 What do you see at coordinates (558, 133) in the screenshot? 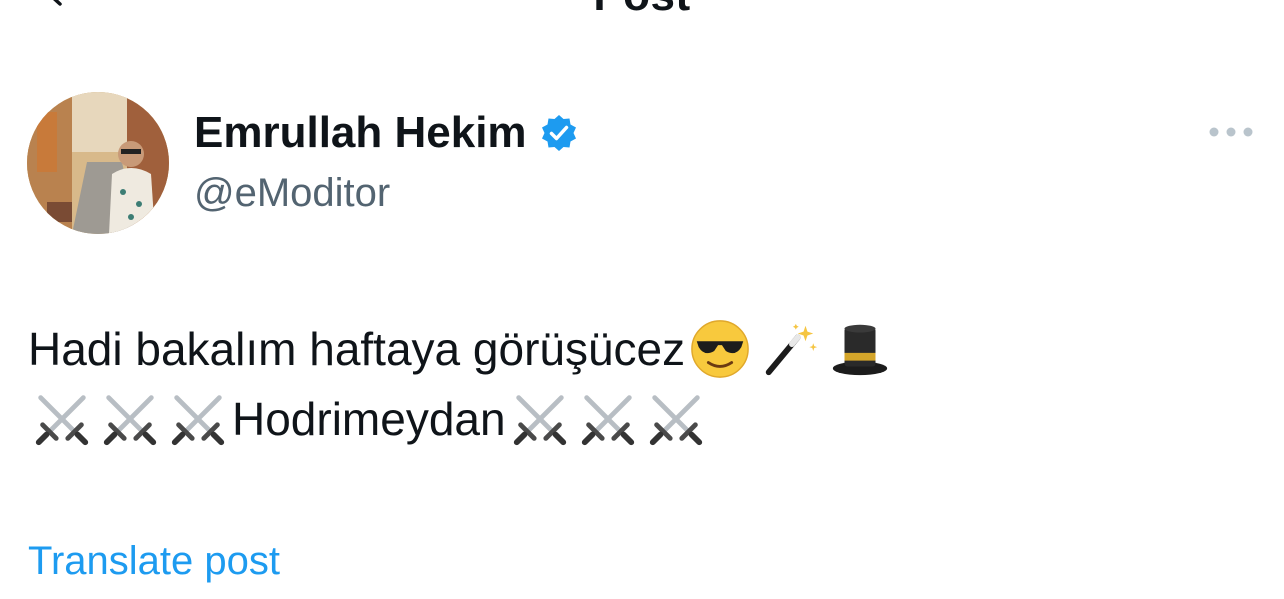
I see `verified-badge-icon` at bounding box center [558, 133].